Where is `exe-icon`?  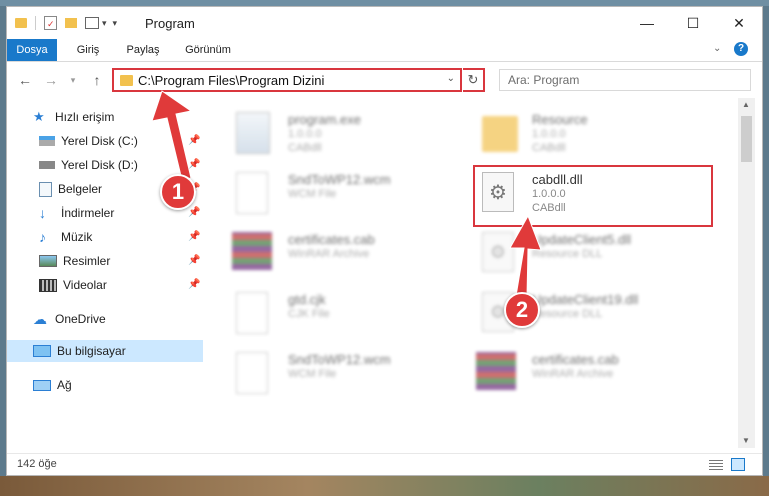
exe-icon is located at coordinates (253, 133).